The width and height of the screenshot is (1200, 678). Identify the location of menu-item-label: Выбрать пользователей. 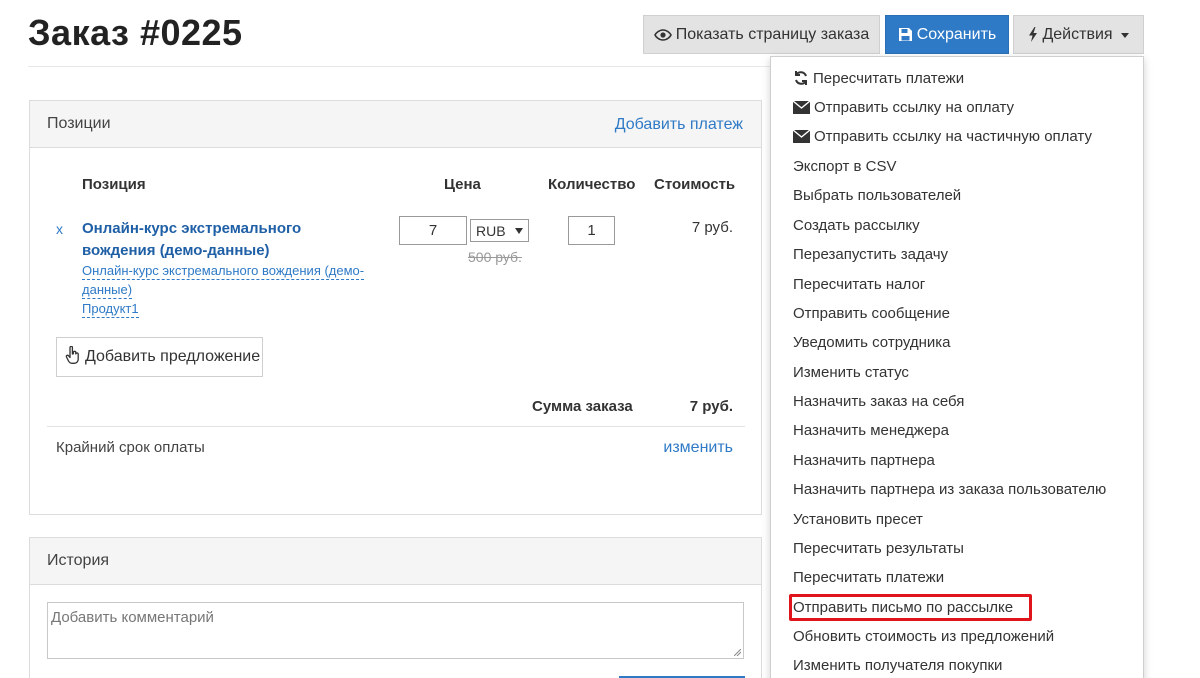
(877, 195).